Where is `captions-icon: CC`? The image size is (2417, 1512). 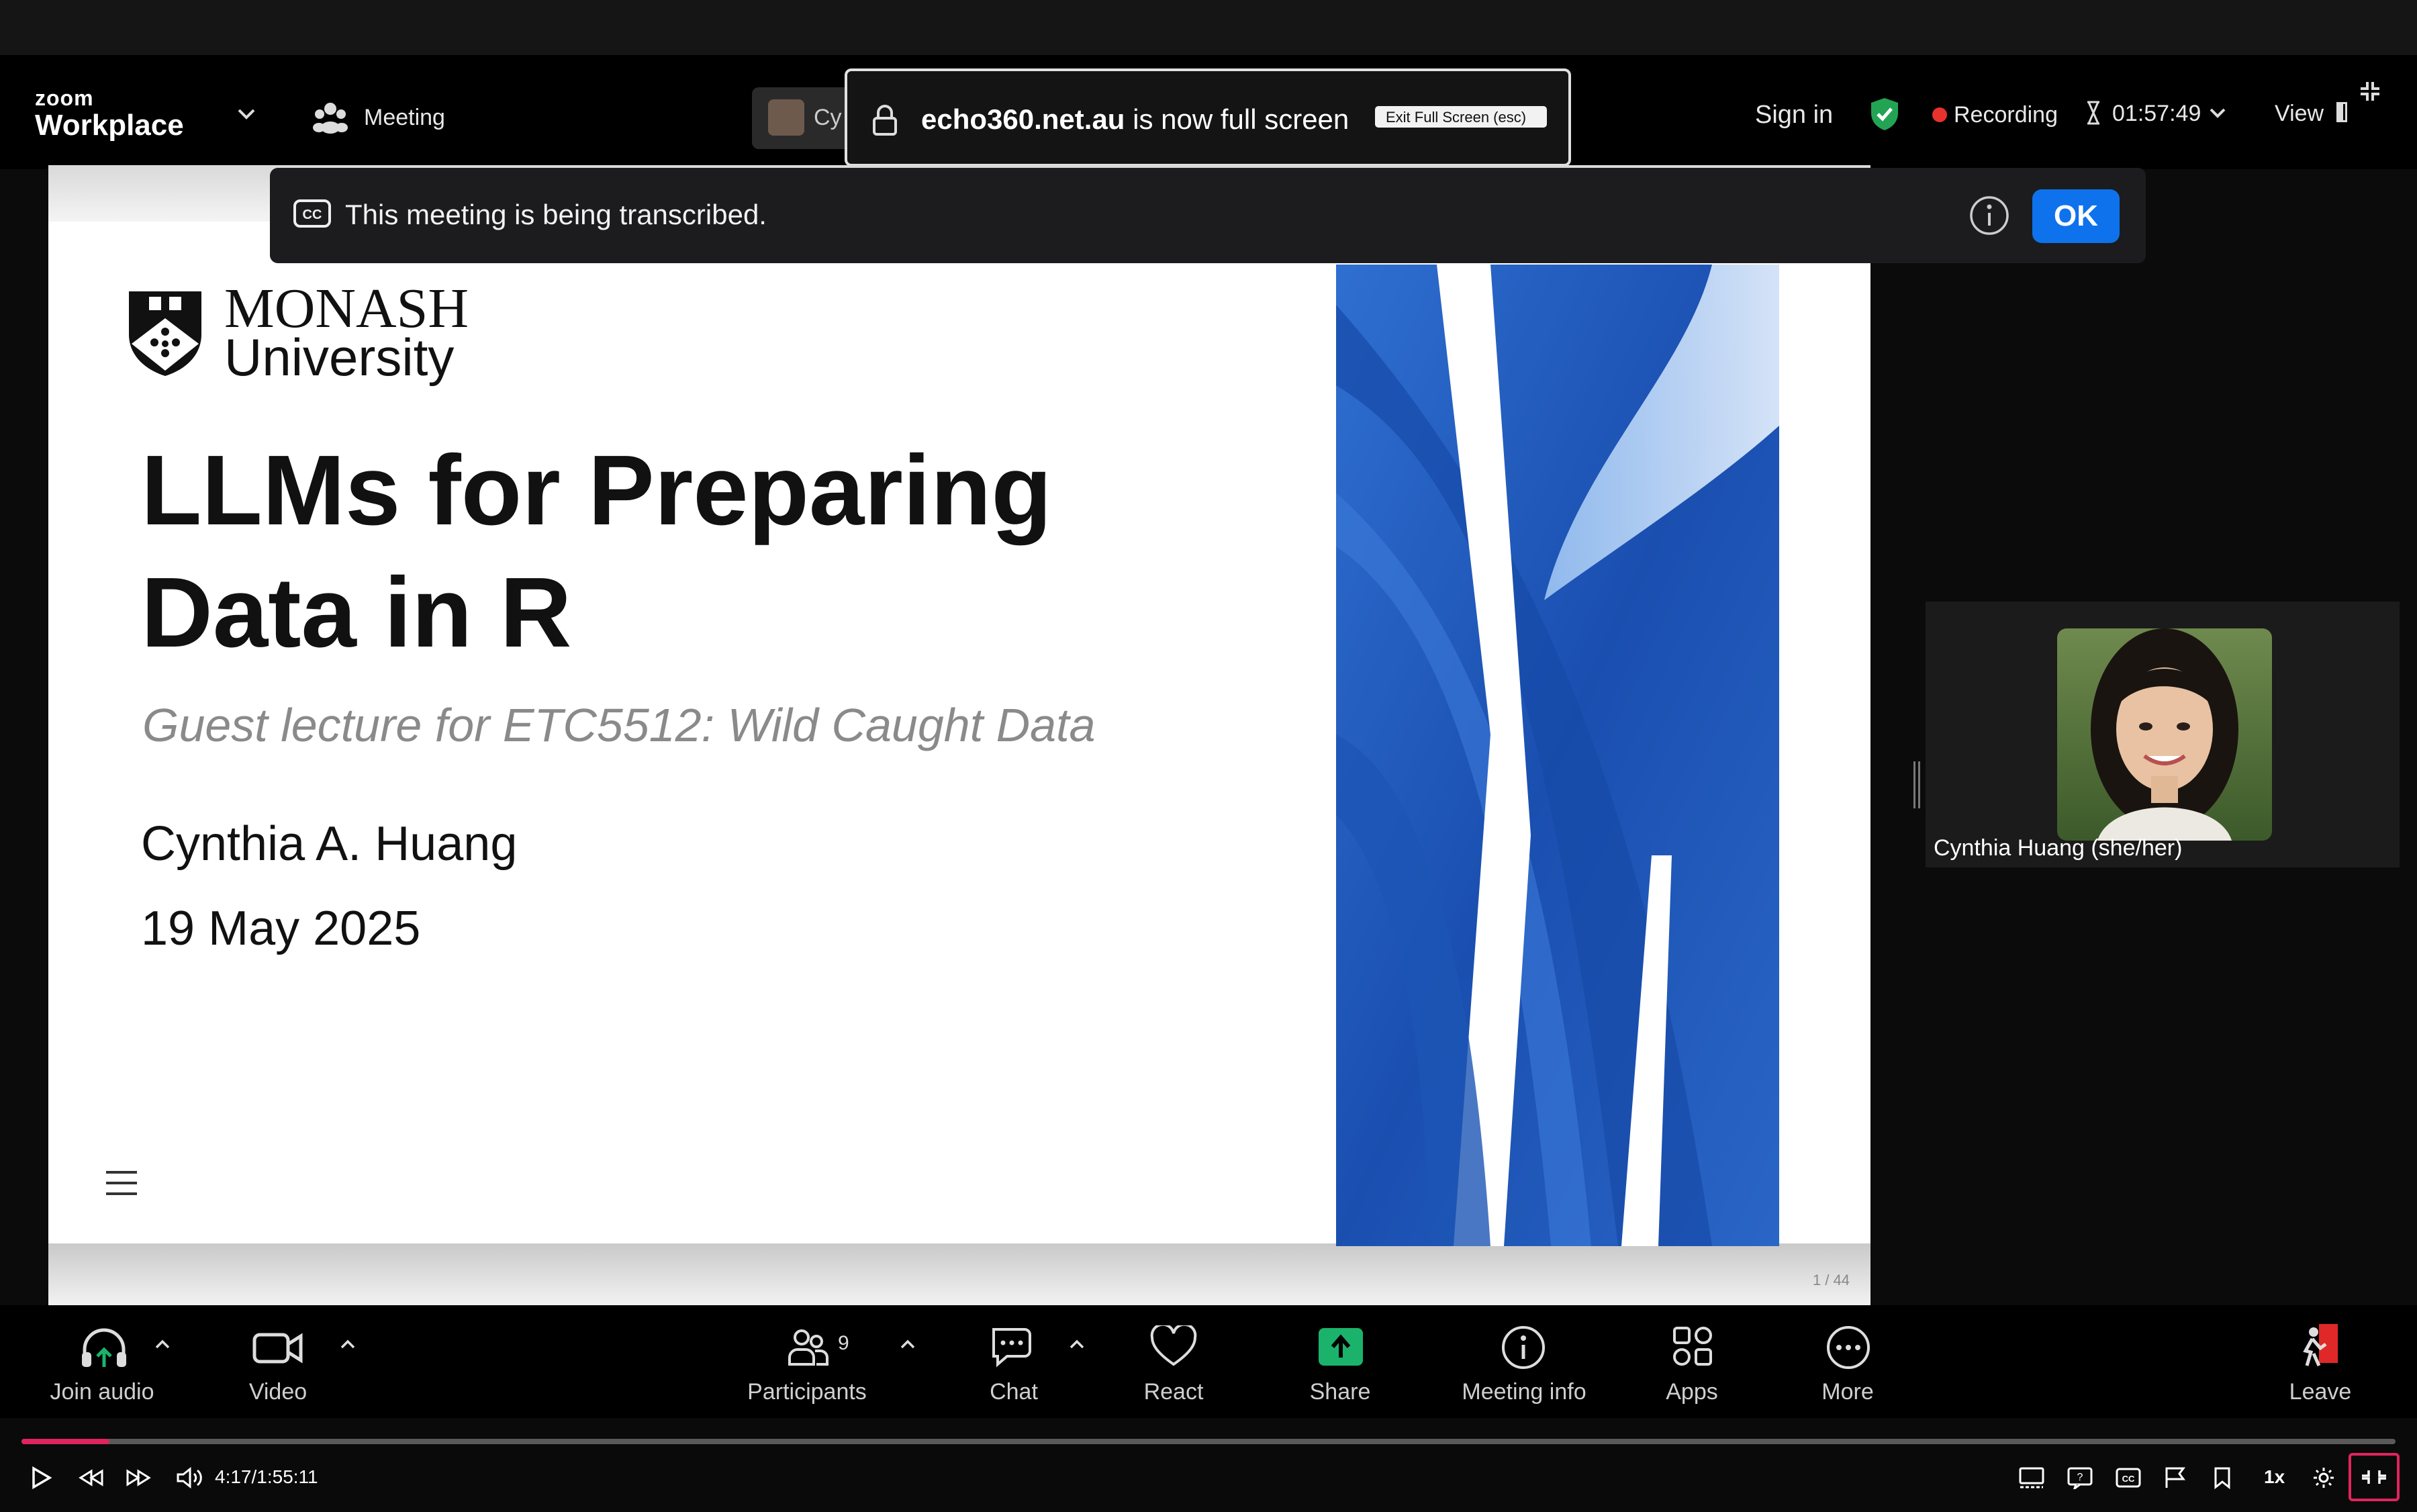
captions-icon: CC is located at coordinates (2129, 1477).